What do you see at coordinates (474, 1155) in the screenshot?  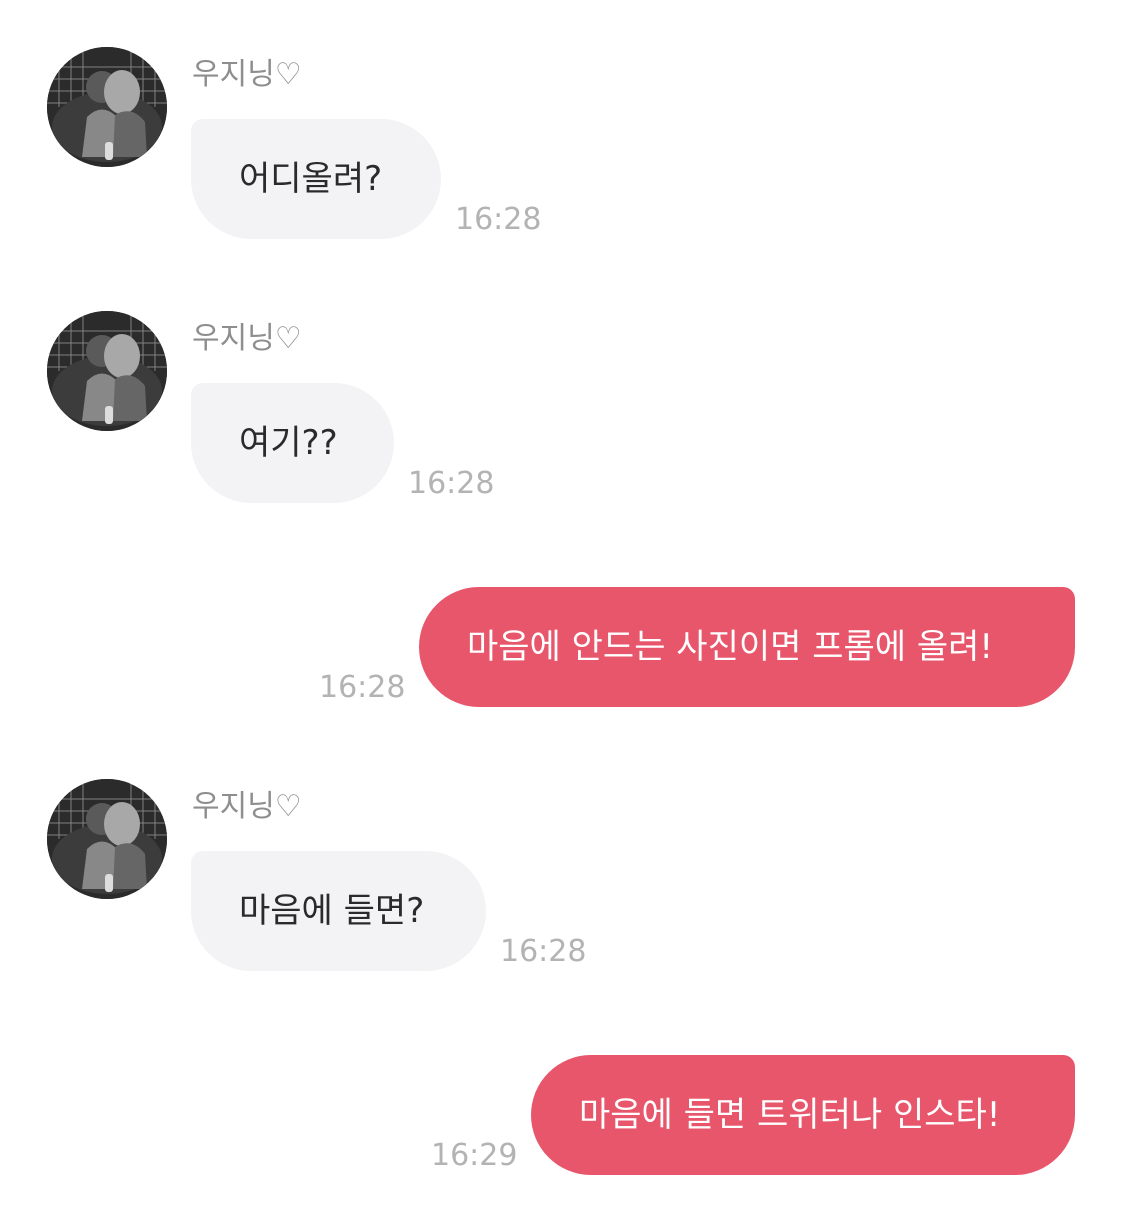 I see `message-timestamp: 16:29` at bounding box center [474, 1155].